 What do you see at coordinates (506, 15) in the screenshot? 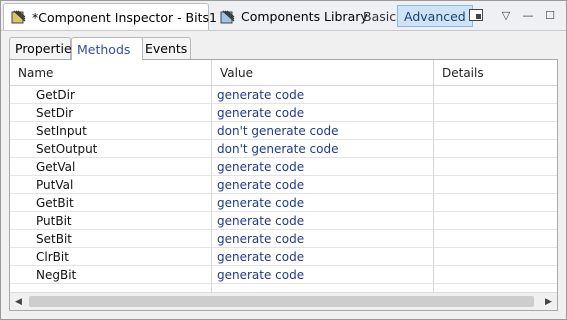
I see `view-menu-icon: ▽` at bounding box center [506, 15].